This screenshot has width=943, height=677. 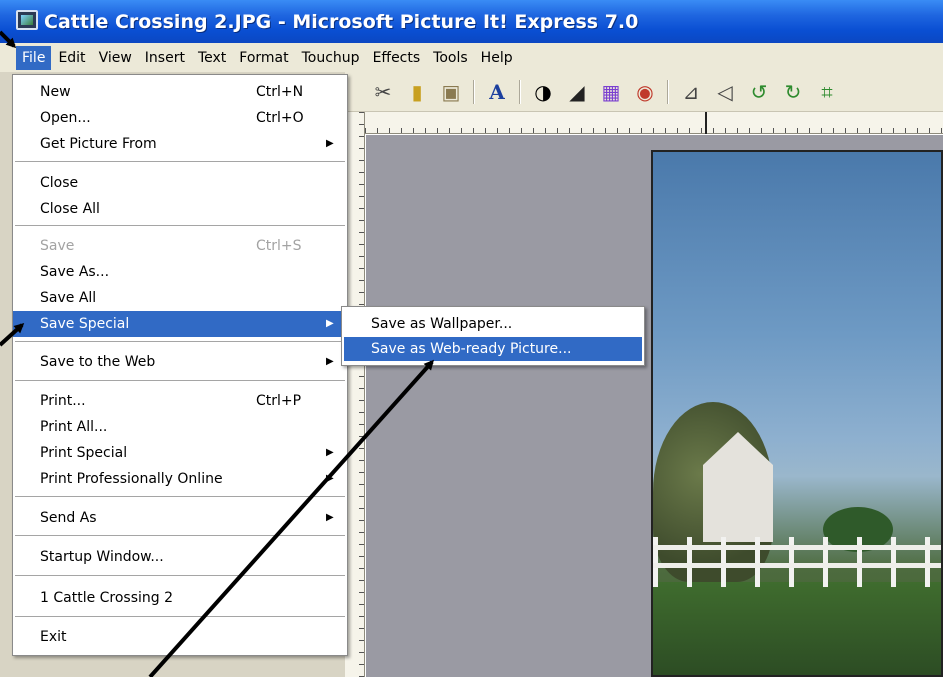 I want to click on app-icon, so click(x=27, y=20).